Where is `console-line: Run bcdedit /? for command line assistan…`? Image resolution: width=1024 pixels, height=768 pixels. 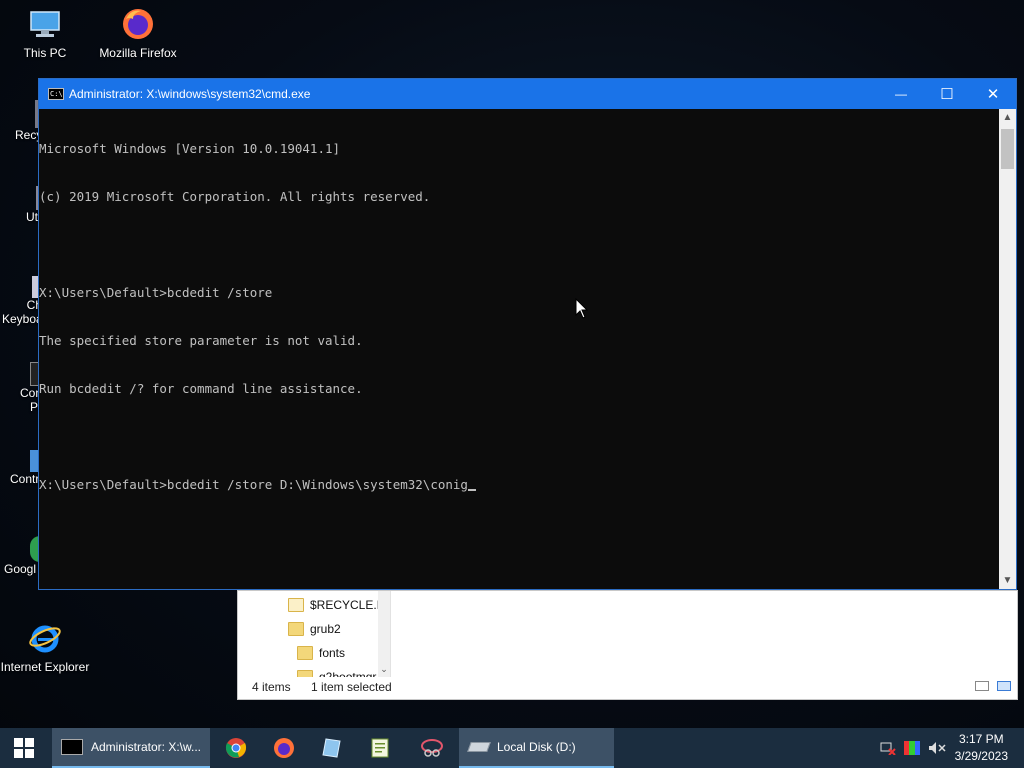 console-line: Run bcdedit /? for command line assistan… is located at coordinates (201, 388).